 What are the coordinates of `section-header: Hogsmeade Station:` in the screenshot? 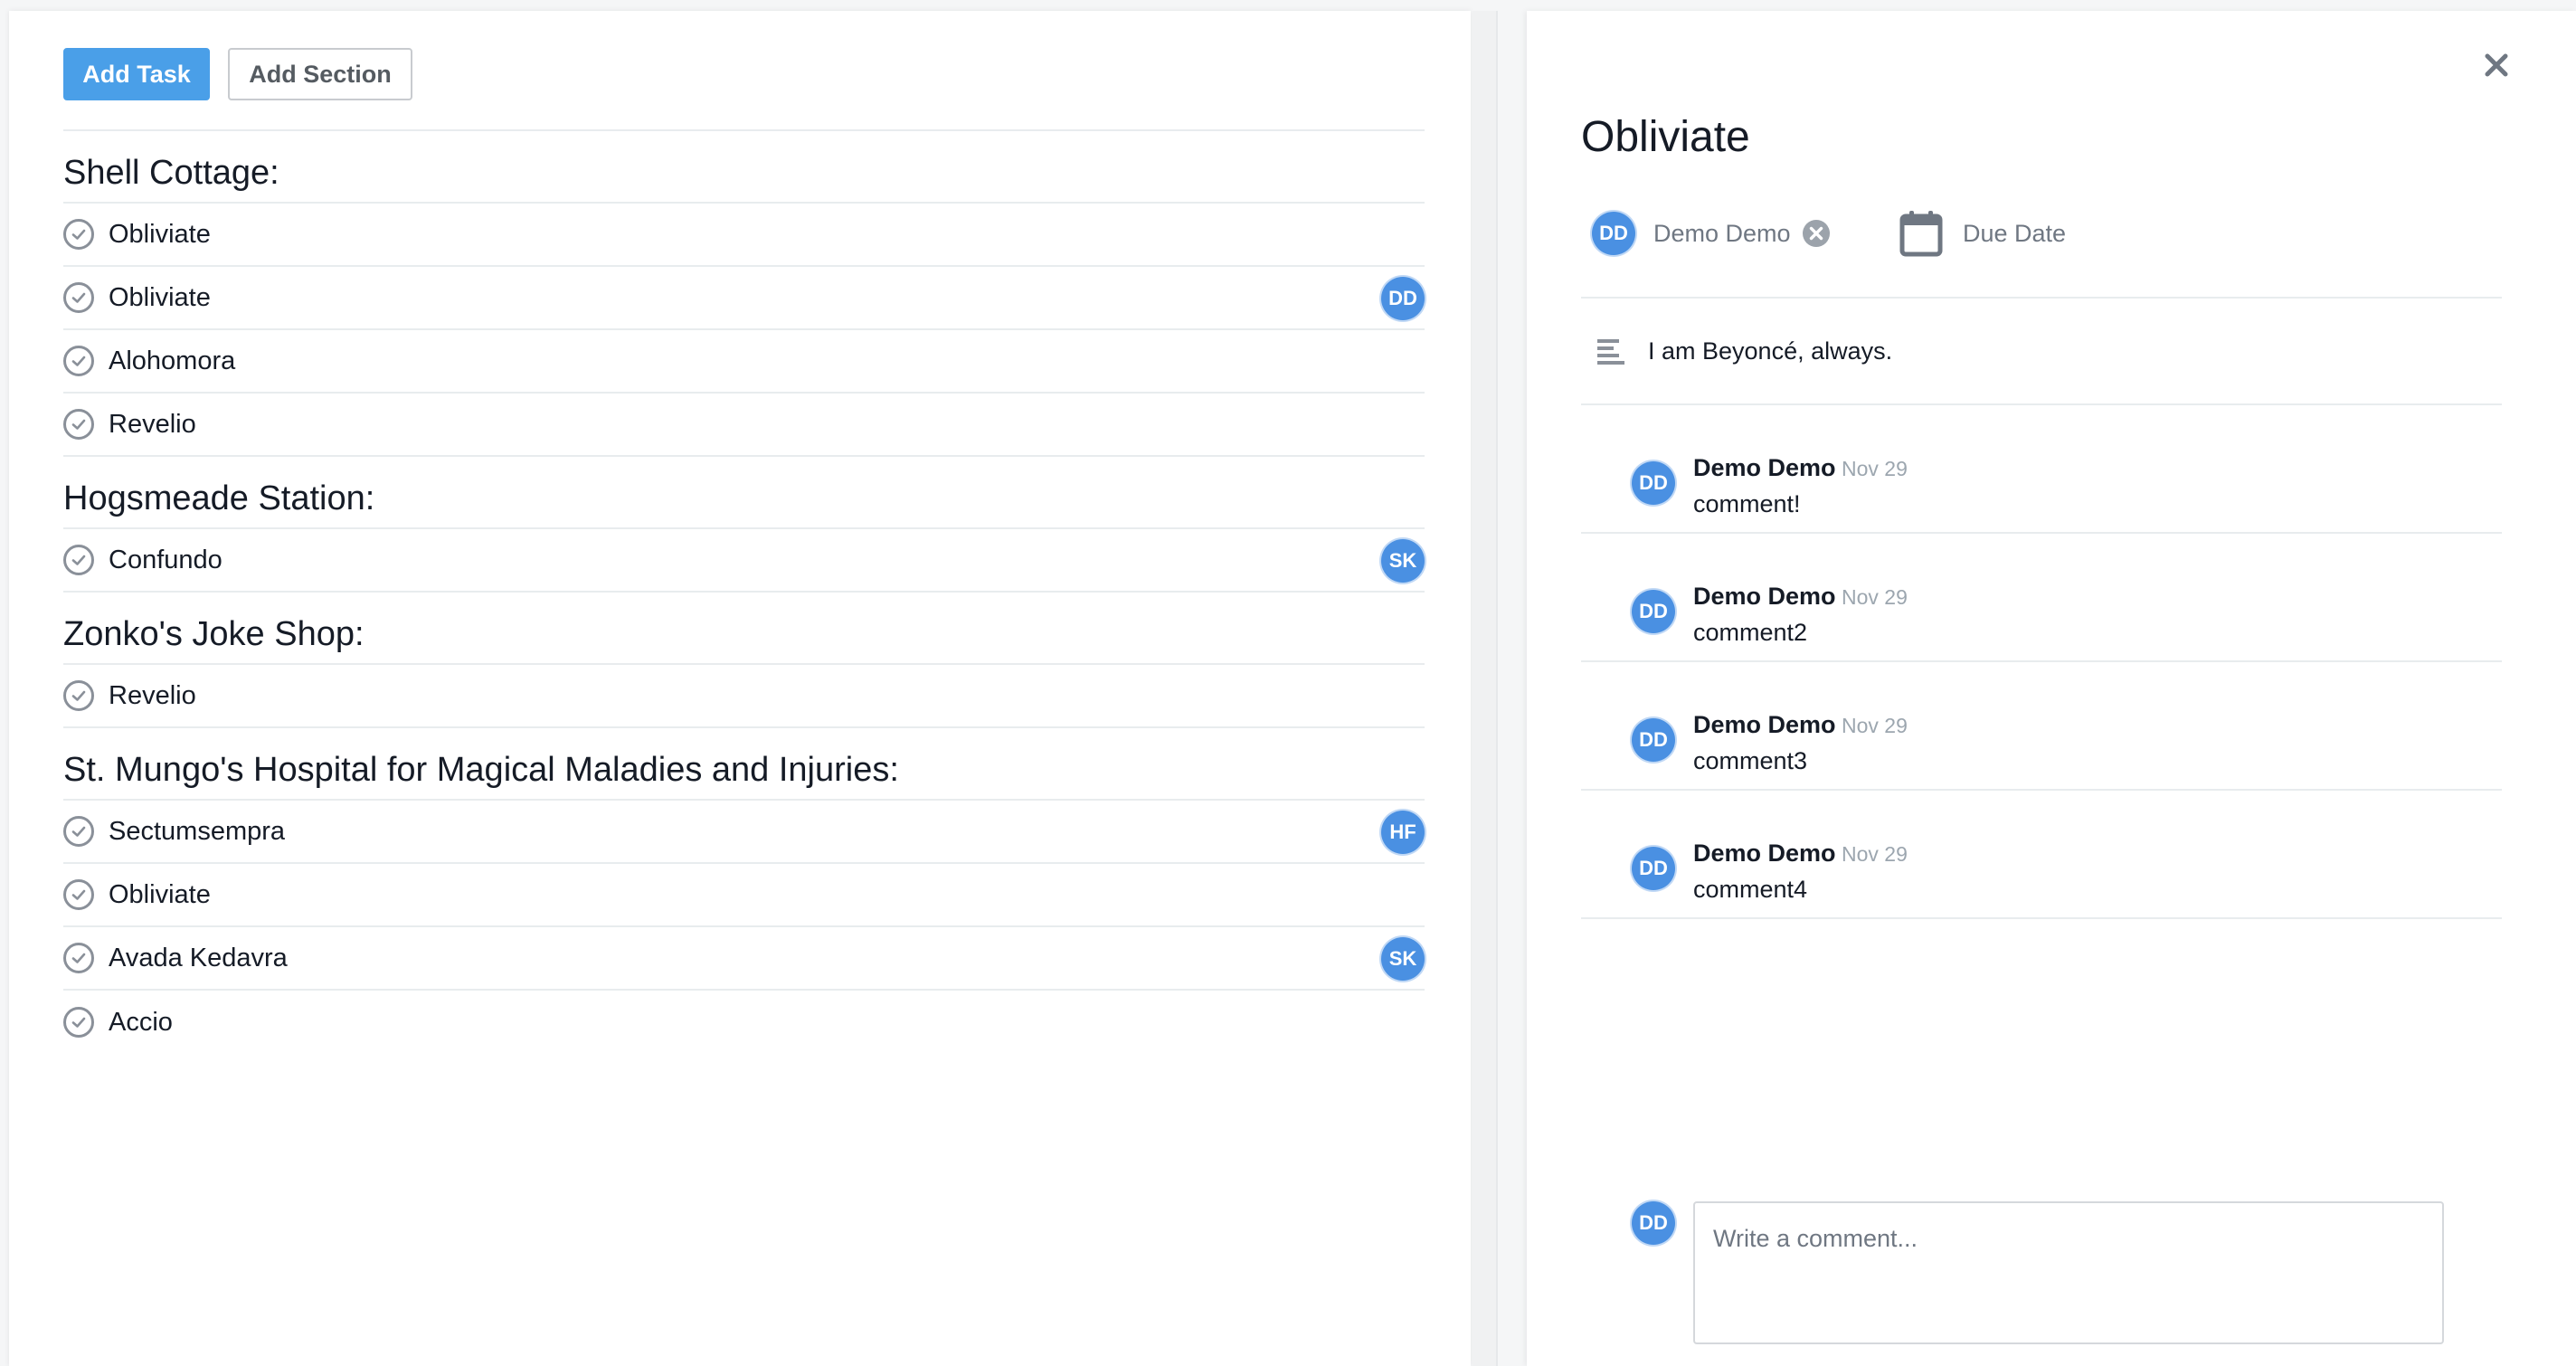 It's located at (744, 493).